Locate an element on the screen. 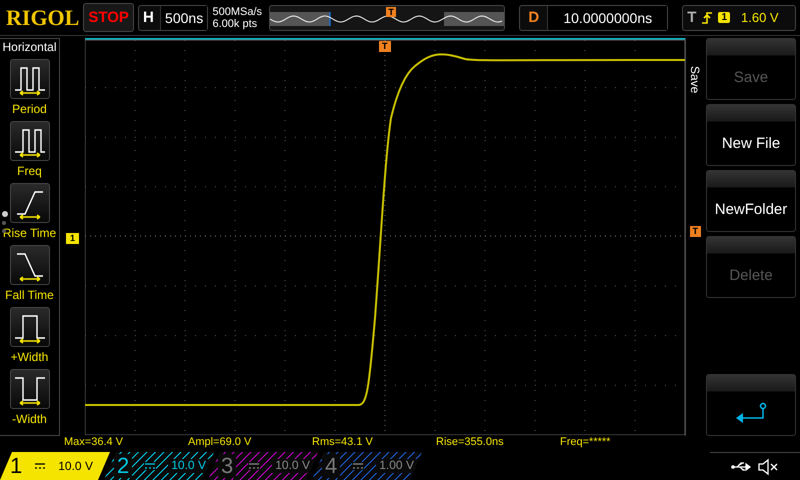  channel-tab: 4 1.00 V is located at coordinates (367, 466).